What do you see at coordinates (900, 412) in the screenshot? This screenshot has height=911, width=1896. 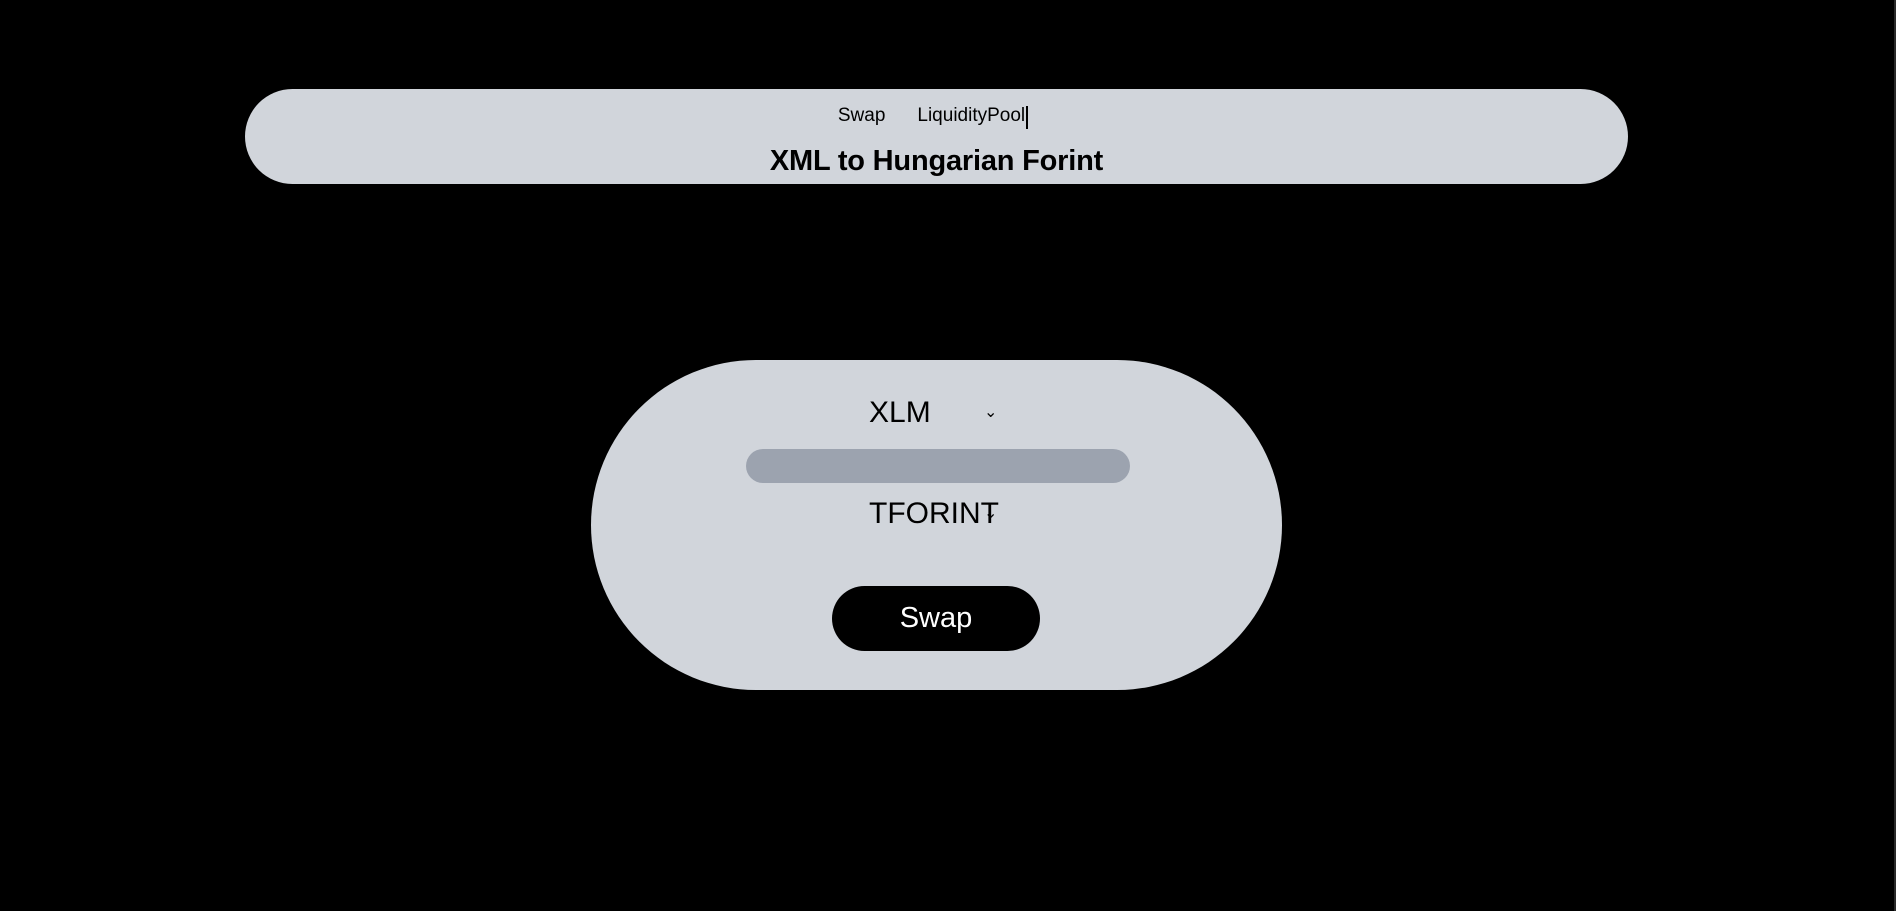 I see `from-token-label: XLM` at bounding box center [900, 412].